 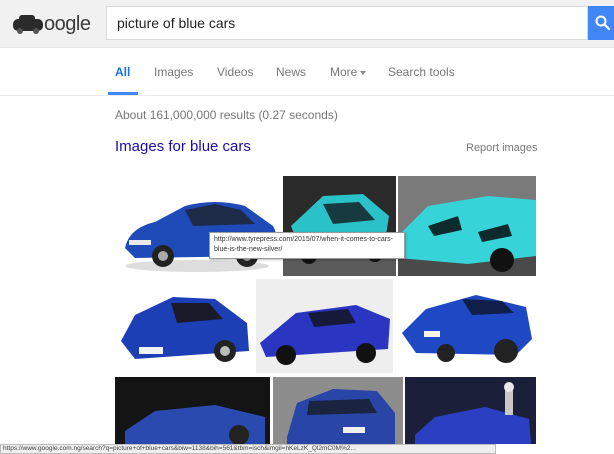 I want to click on google-logo: oogle, so click(x=51, y=24).